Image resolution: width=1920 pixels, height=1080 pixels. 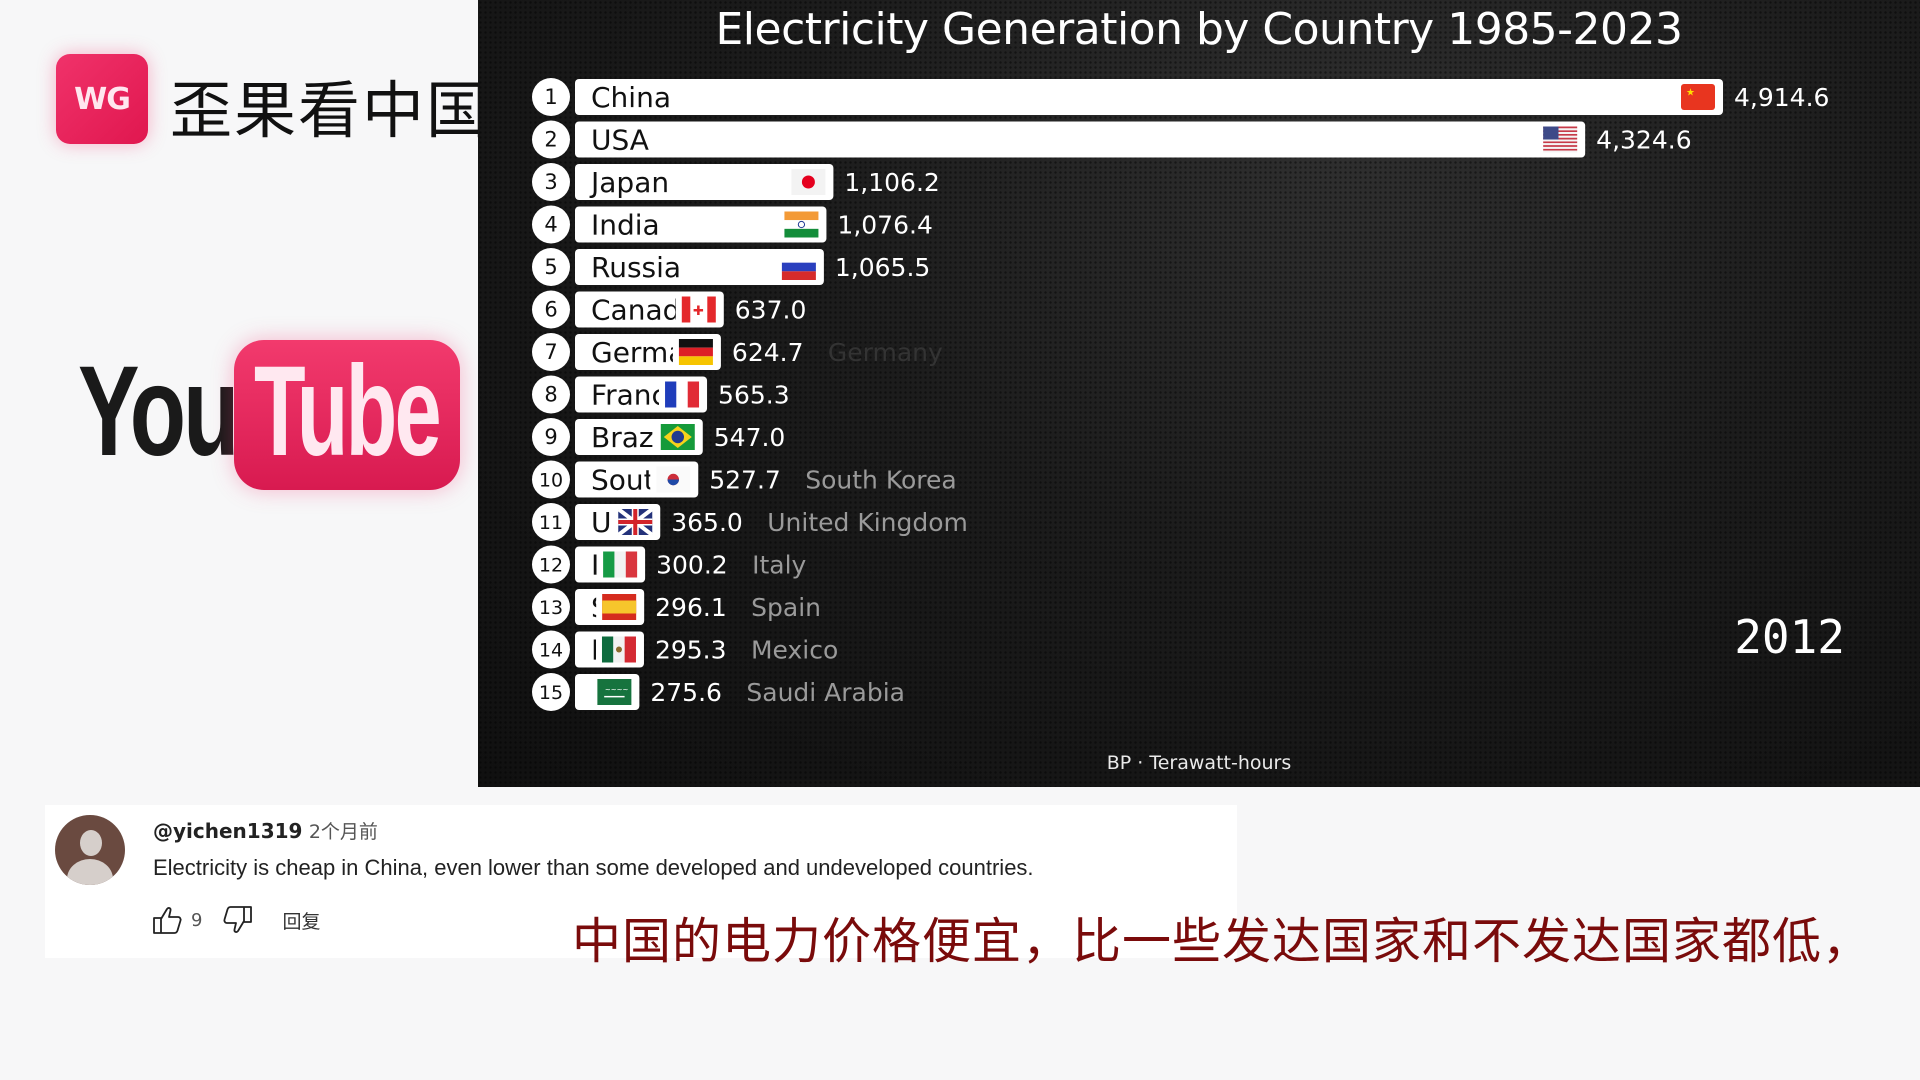 I want to click on comment-meta: @yichen1319 2个月前, so click(x=265, y=830).